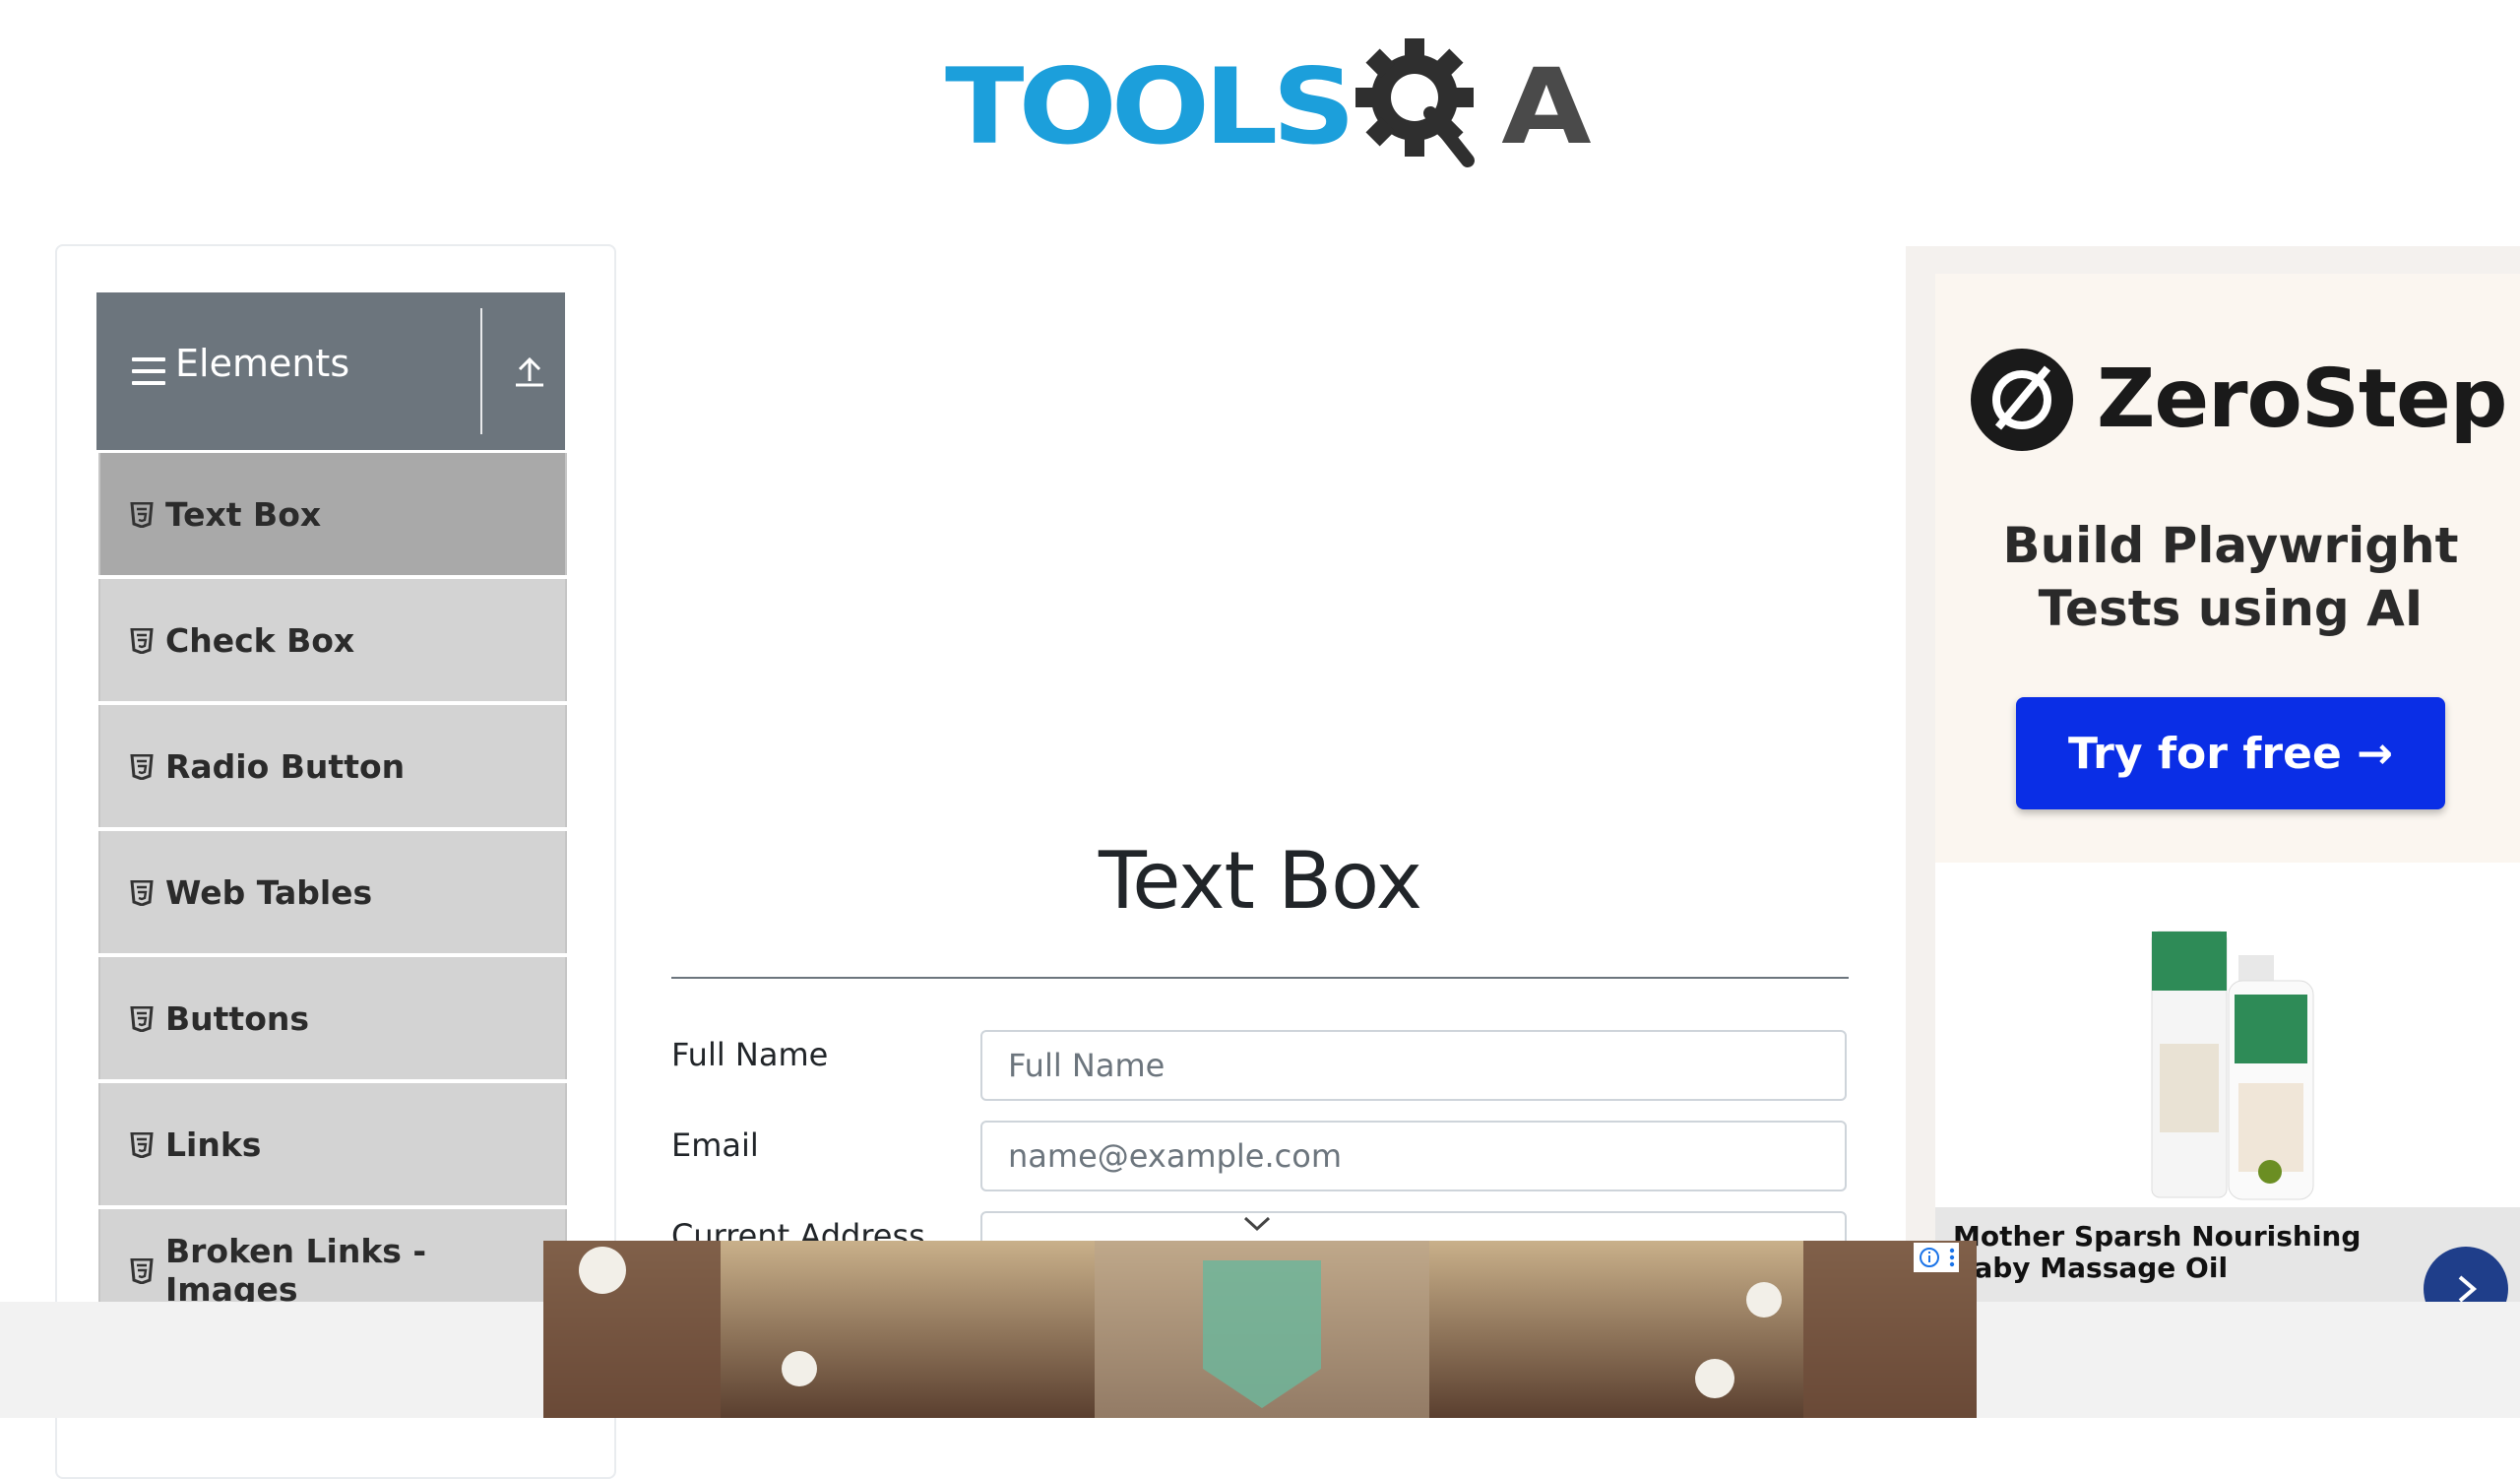 The width and height of the screenshot is (2520, 1479). Describe the element at coordinates (1951, 1258) in the screenshot. I see `more-options-icon` at that location.